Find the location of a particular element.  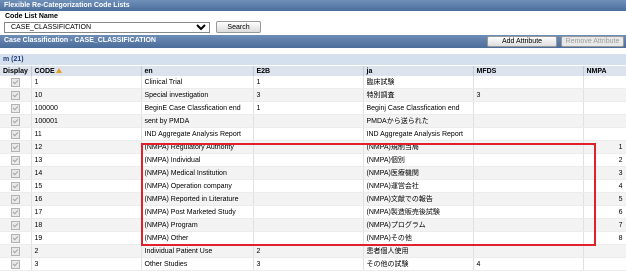

table-header-row: Display CODE en E2B ja MFDS NMPA is located at coordinates (313, 71).